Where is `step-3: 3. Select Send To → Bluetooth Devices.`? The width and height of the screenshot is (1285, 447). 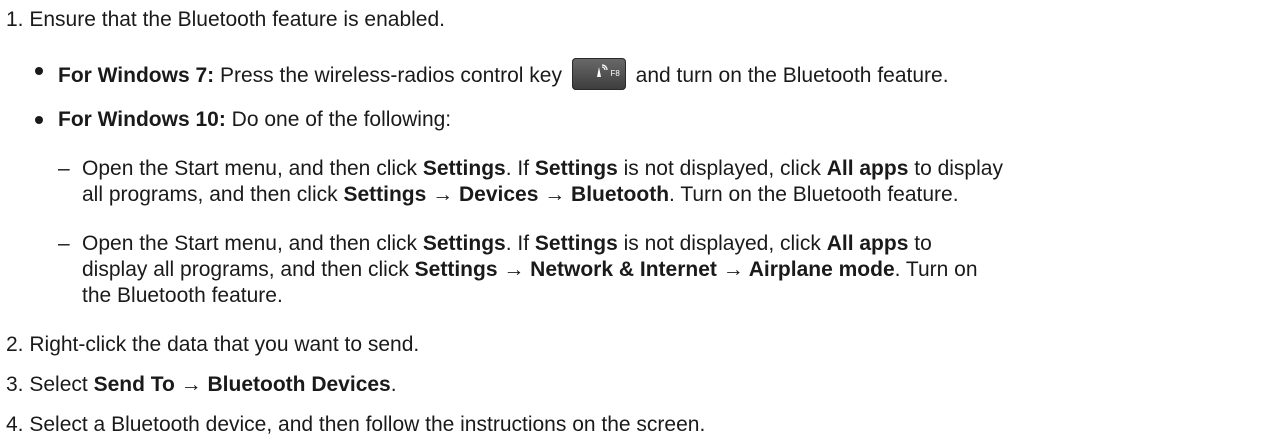
step-3: 3. Select Send To → Bluetooth Devices. is located at coordinates (201, 385).